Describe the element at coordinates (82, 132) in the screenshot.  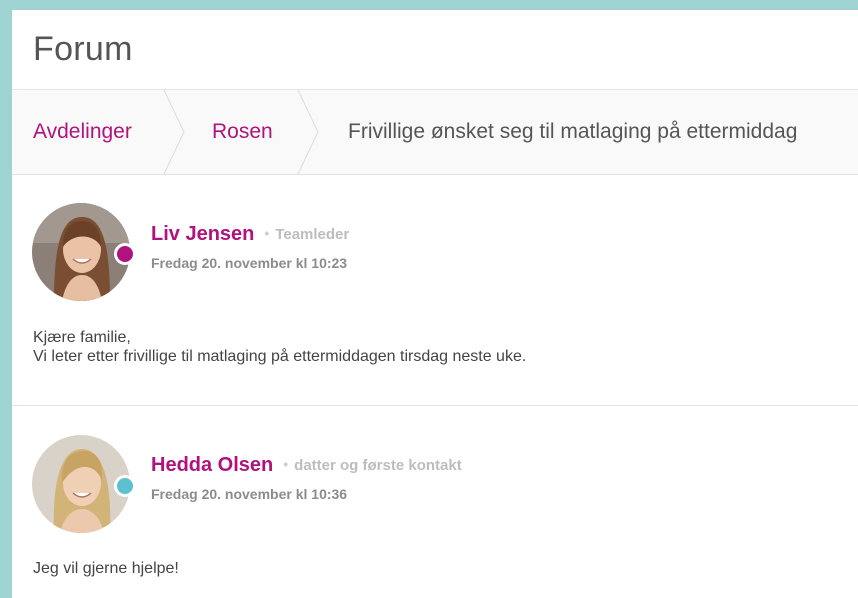
I see `breadcrumb-item-avdelinger: Avdelinger` at that location.